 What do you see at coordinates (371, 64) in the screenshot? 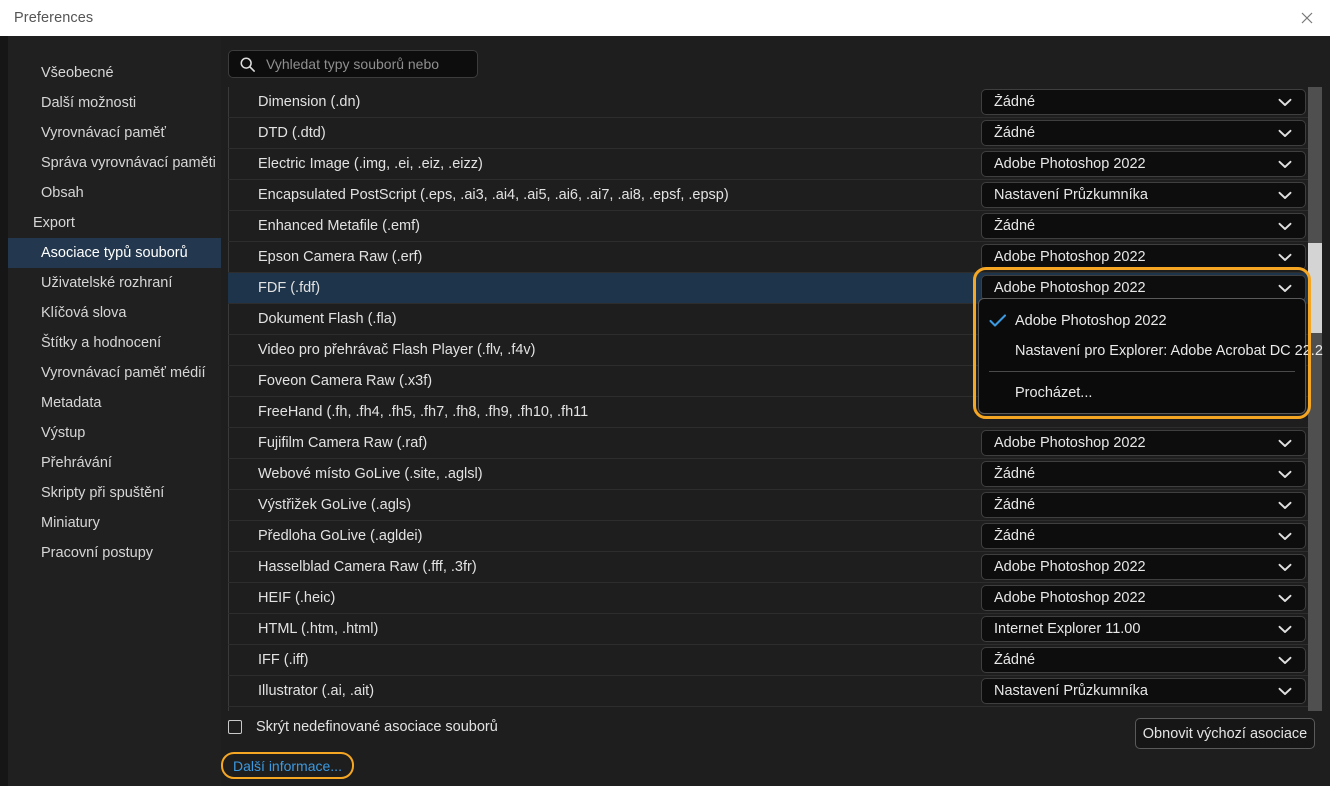
I see `search-input` at bounding box center [371, 64].